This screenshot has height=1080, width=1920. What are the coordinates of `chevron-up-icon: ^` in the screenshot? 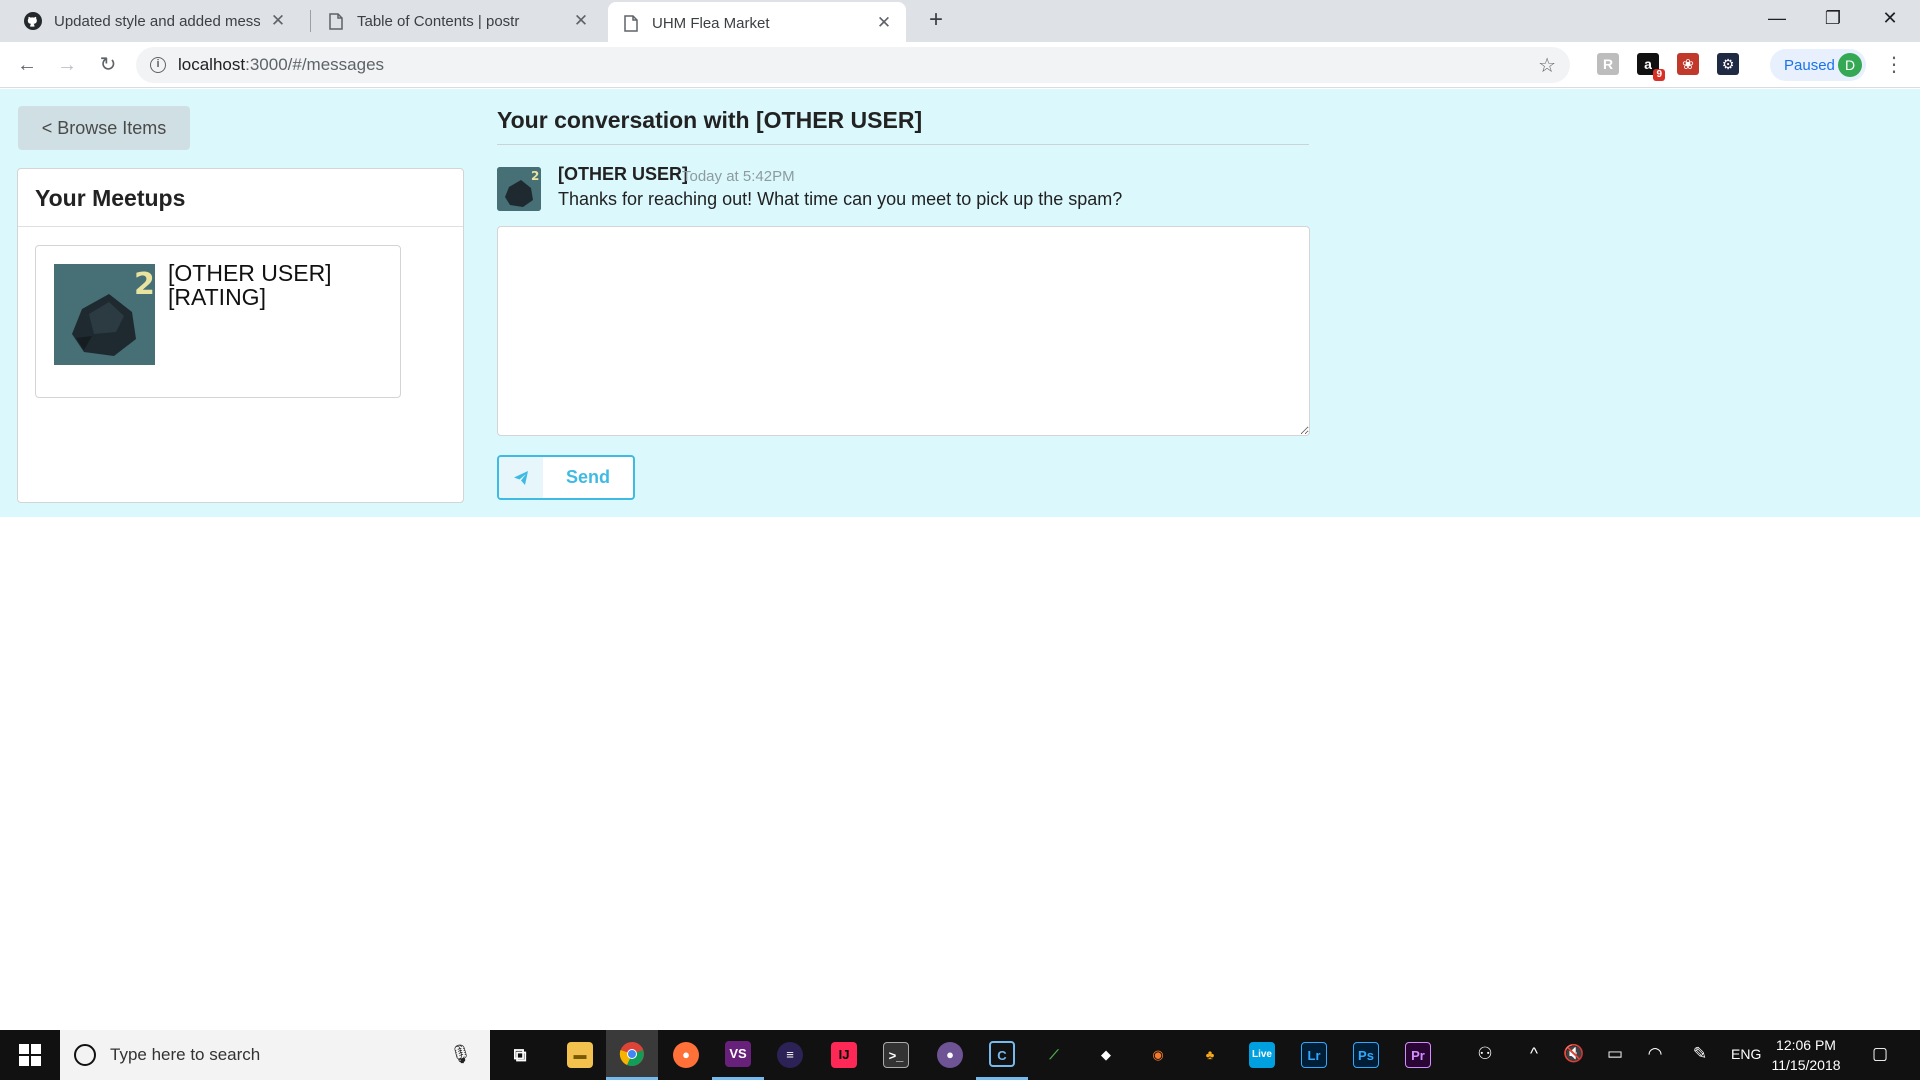 It's located at (1534, 1054).